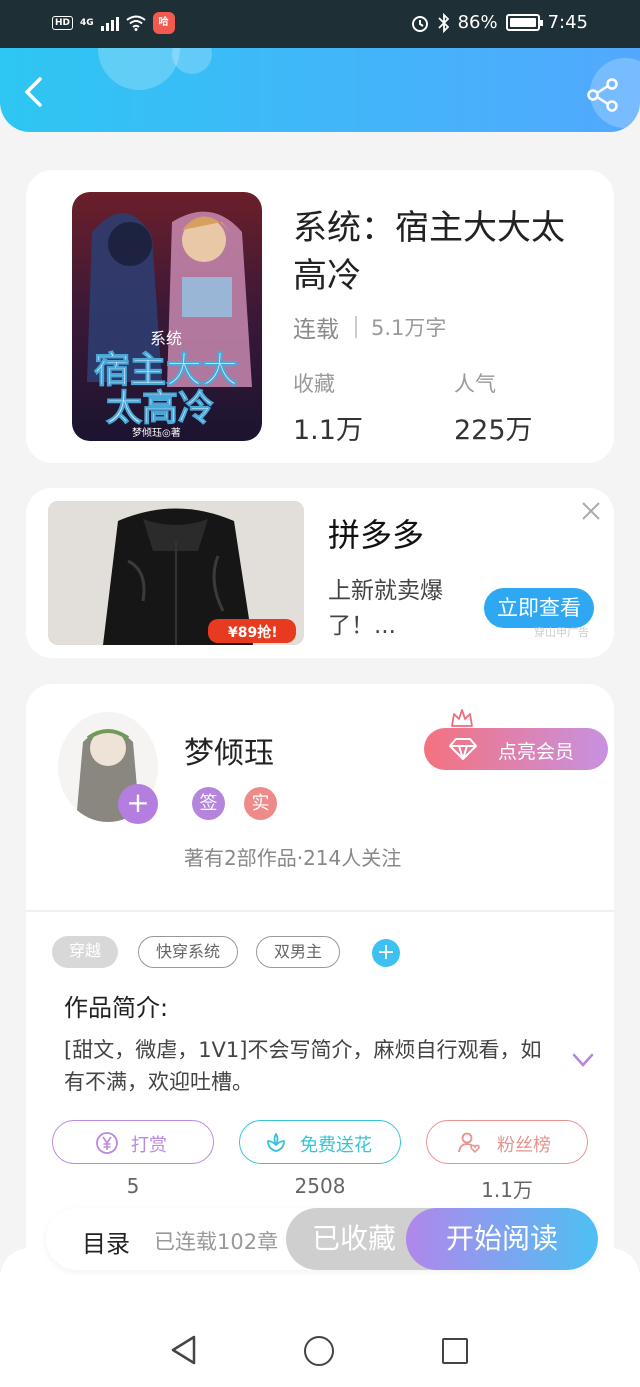  What do you see at coordinates (536, 752) in the screenshot?
I see `vip-button-label: 点亮会员` at bounding box center [536, 752].